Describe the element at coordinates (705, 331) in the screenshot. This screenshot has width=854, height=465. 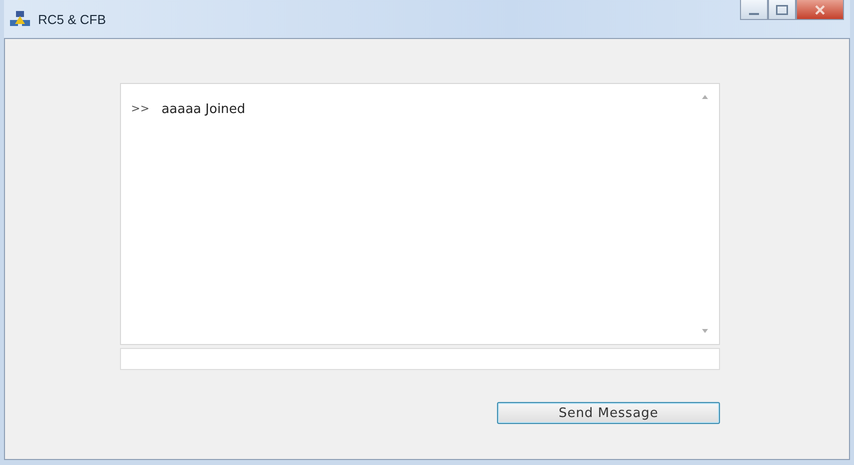
I see `scroll-down-icon` at that location.